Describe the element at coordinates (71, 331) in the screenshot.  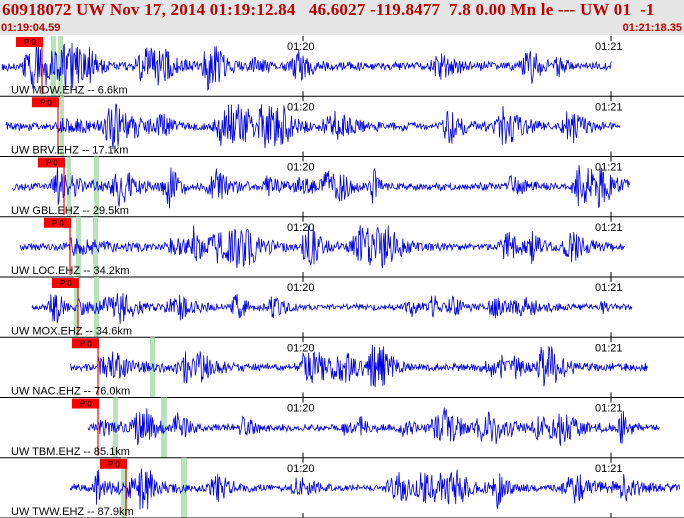
I see `station-label: UW MOX.EHZ -- 34.6km` at that location.